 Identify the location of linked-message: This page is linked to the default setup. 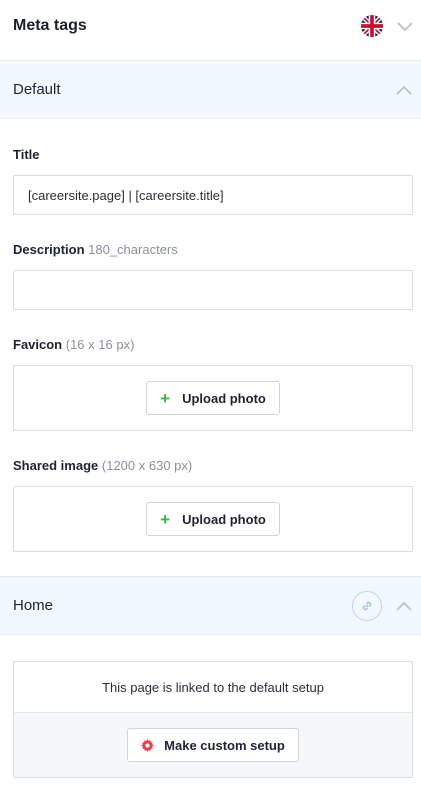
(213, 687).